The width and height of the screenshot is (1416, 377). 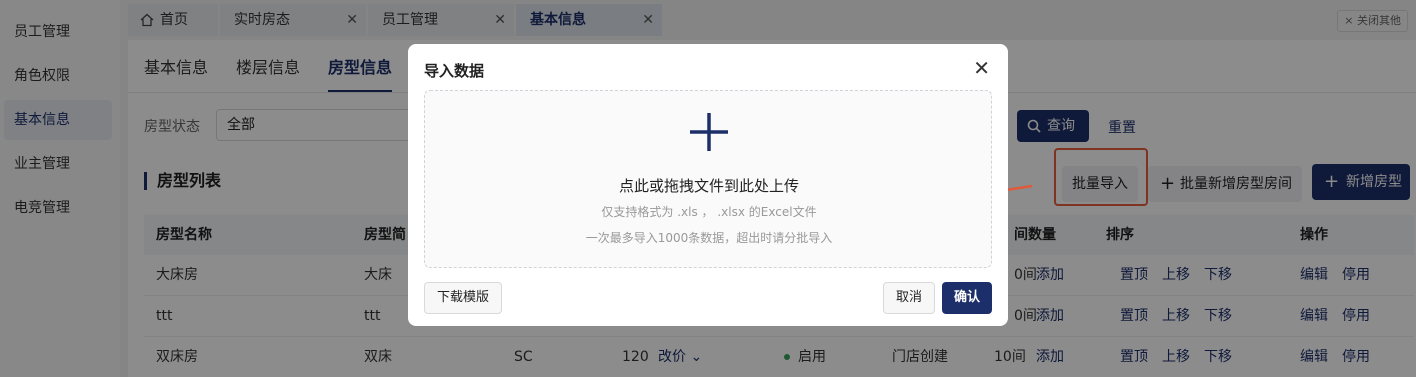 What do you see at coordinates (981, 68) in the screenshot?
I see `close-icon: ✕` at bounding box center [981, 68].